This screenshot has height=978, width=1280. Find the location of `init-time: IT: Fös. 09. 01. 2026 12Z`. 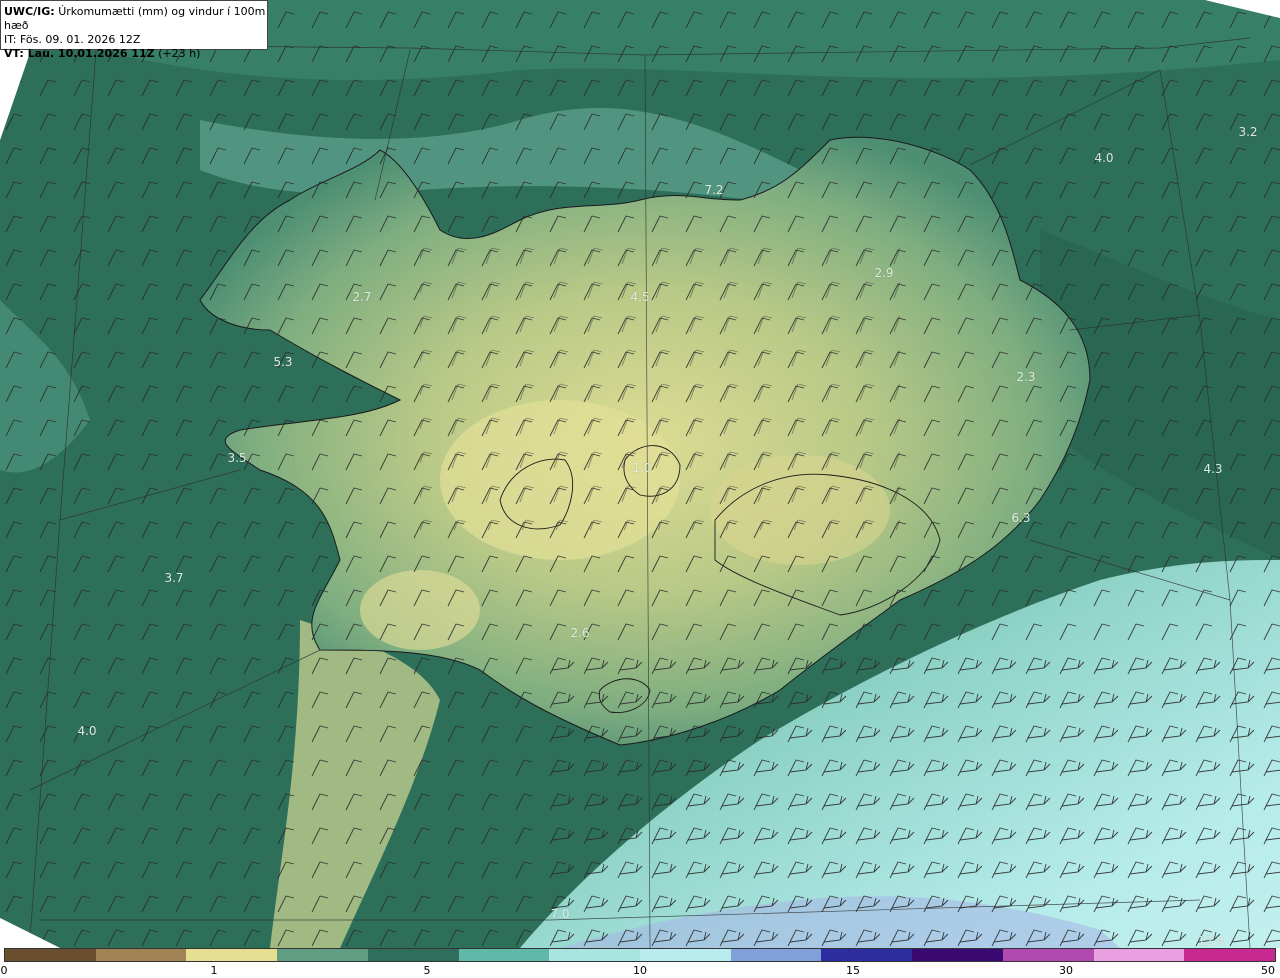

init-time: IT: Fös. 09. 01. 2026 12Z is located at coordinates (72, 39).